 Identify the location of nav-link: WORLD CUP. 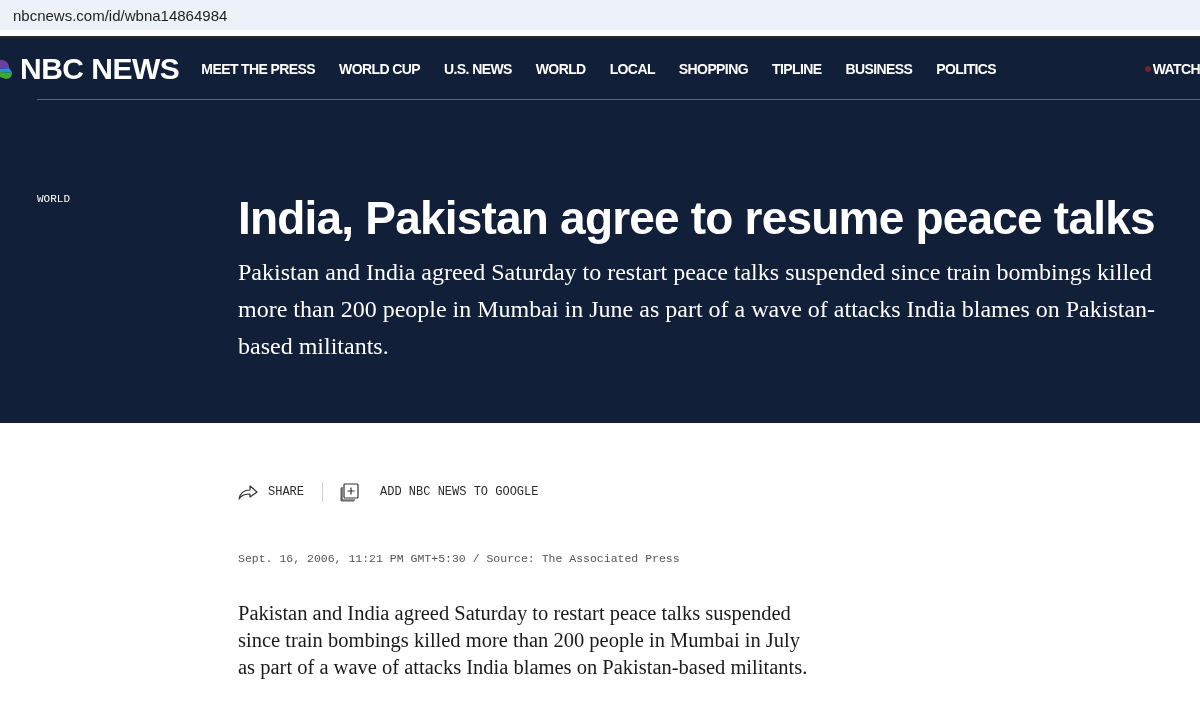
(379, 68).